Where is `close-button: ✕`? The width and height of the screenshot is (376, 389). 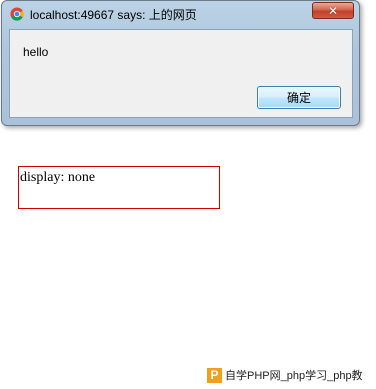 close-button: ✕ is located at coordinates (333, 10).